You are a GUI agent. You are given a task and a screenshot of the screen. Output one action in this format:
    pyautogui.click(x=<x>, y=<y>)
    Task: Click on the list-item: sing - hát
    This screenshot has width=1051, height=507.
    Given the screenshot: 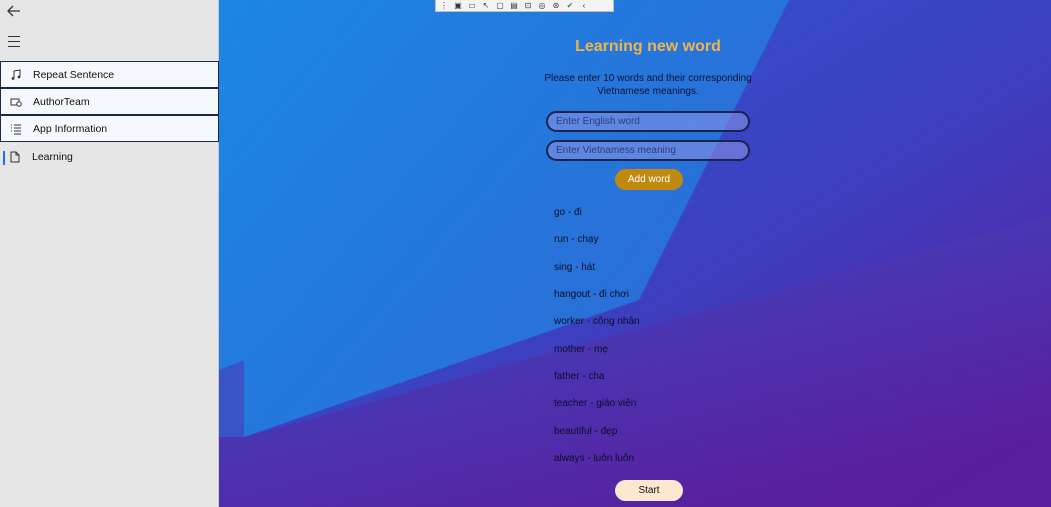 What is the action you would take?
    pyautogui.click(x=575, y=267)
    